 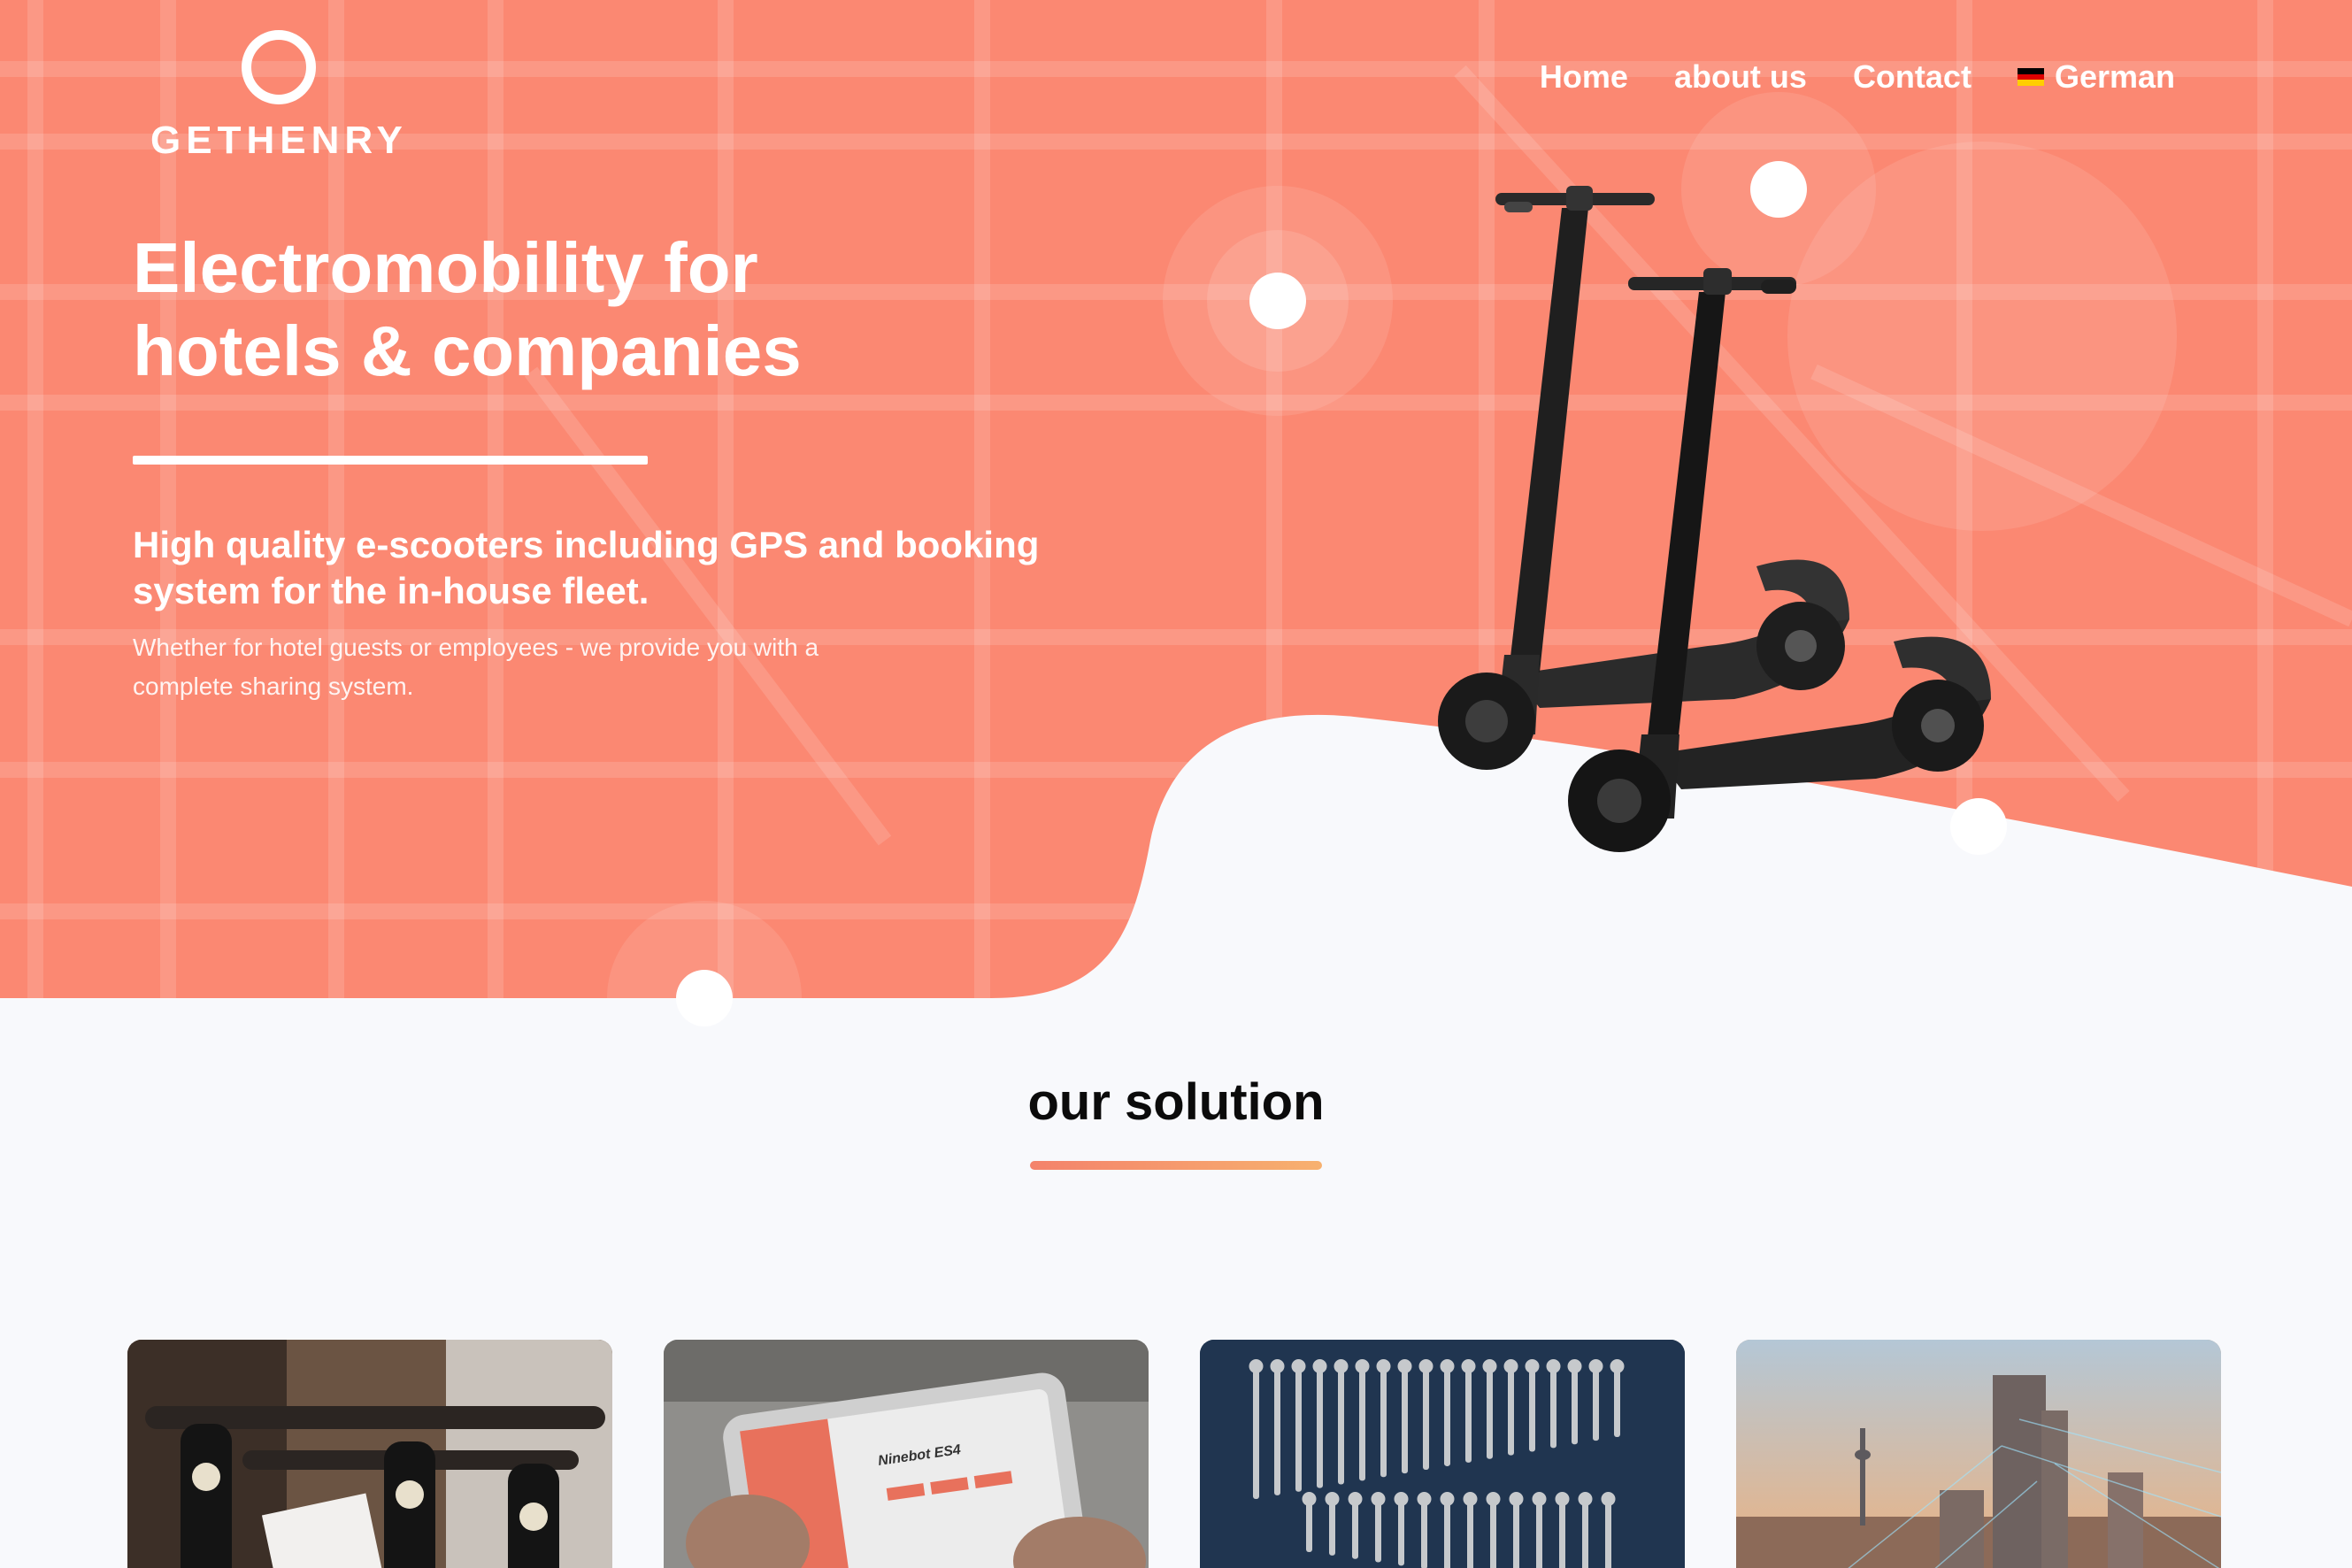 What do you see at coordinates (445, 267) in the screenshot?
I see `hero-headline-line1: Electromobility for` at bounding box center [445, 267].